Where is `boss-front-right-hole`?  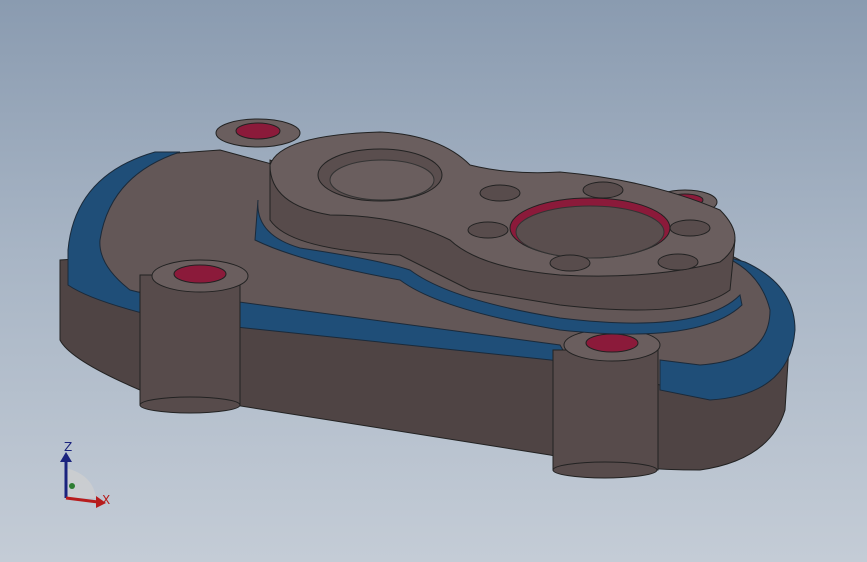
boss-front-right-hole is located at coordinates (612, 343).